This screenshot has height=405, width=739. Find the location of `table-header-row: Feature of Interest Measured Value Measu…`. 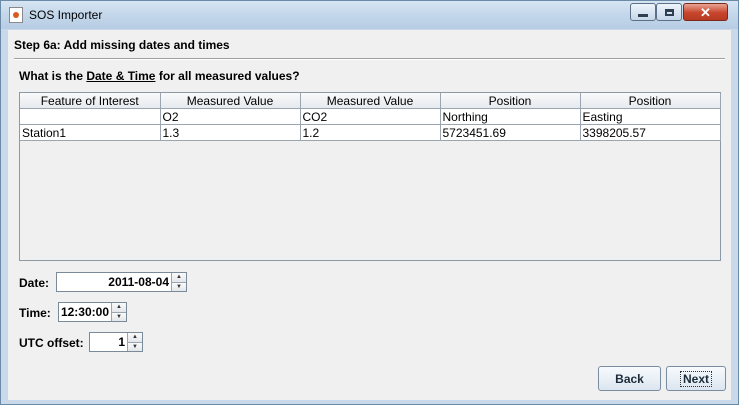

table-header-row: Feature of Interest Measured Value Measu… is located at coordinates (370, 101).